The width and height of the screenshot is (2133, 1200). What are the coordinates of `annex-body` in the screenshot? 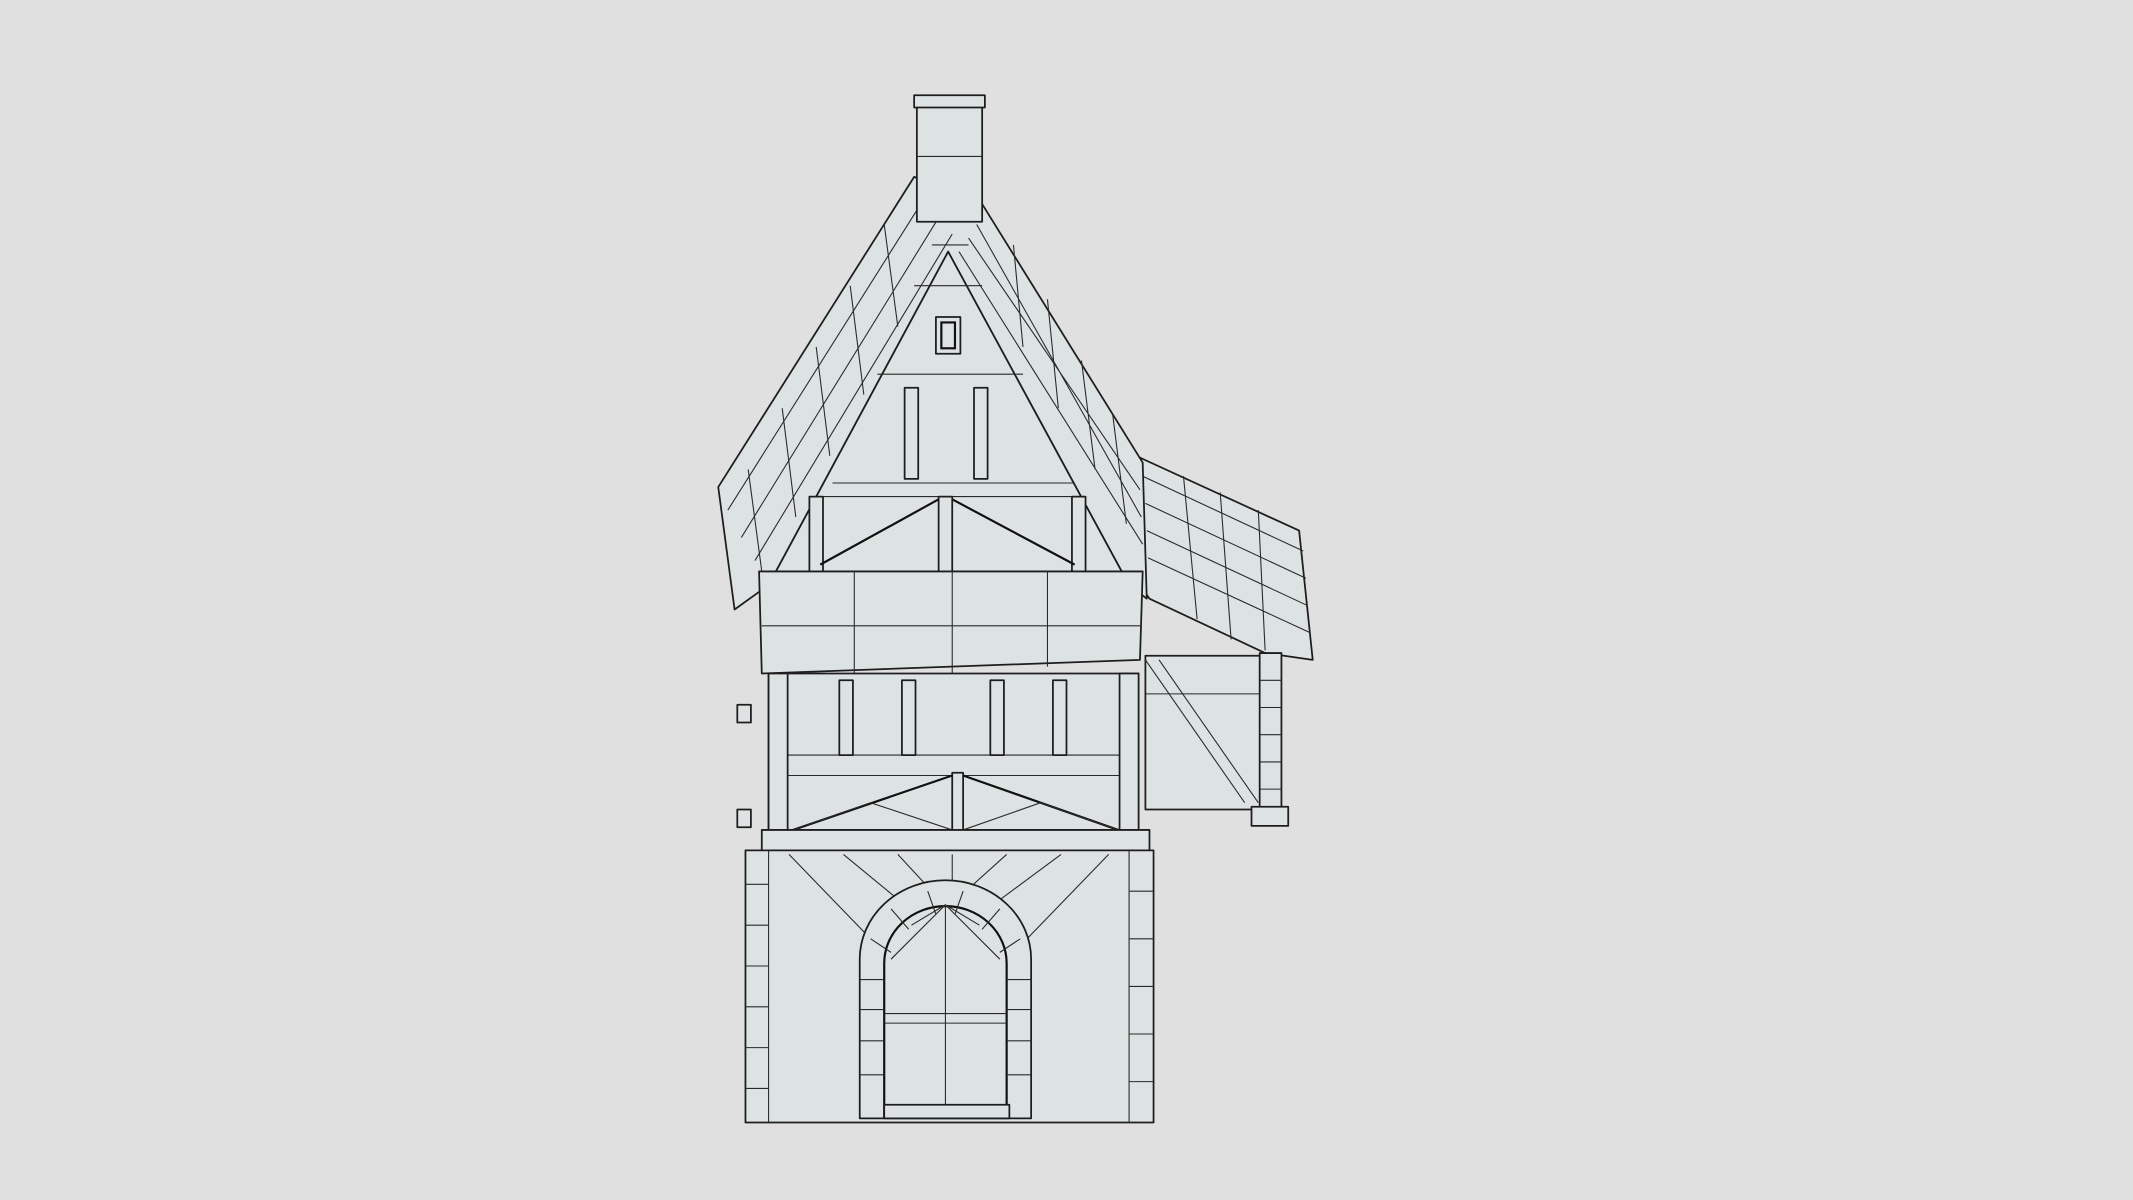 It's located at (1217, 739).